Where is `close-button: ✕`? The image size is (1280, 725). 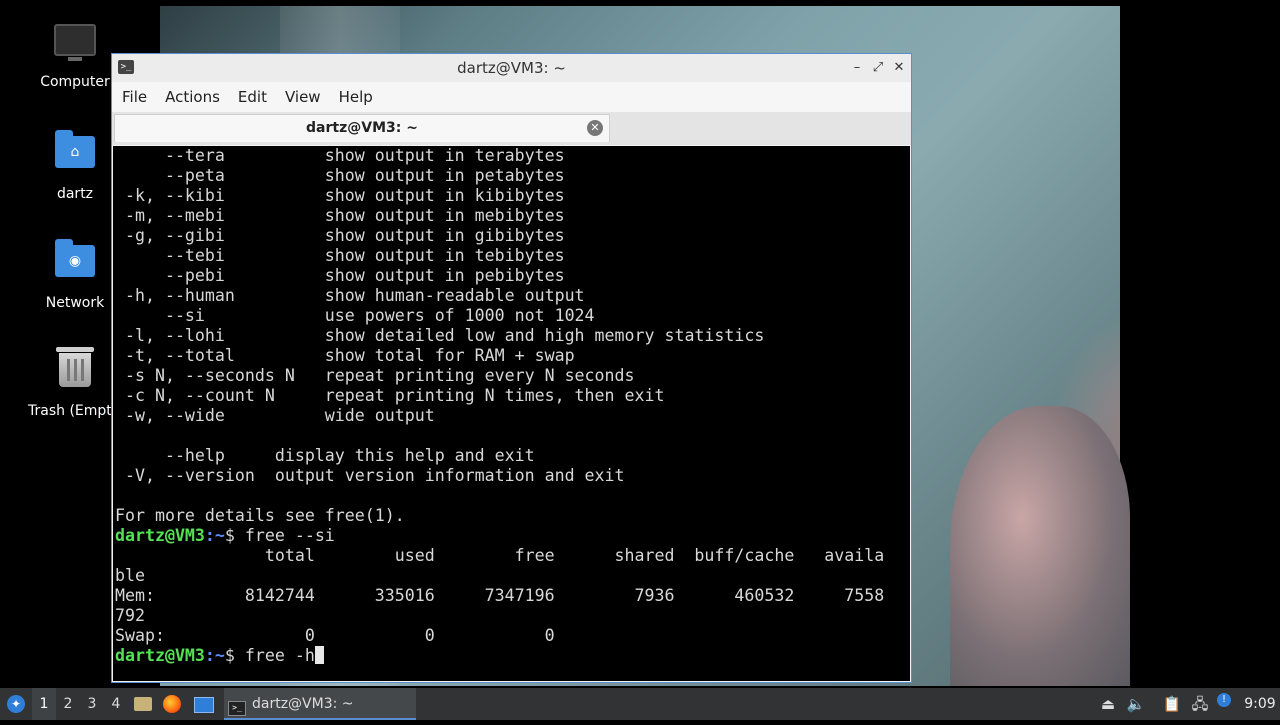
close-button: ✕ is located at coordinates (899, 68).